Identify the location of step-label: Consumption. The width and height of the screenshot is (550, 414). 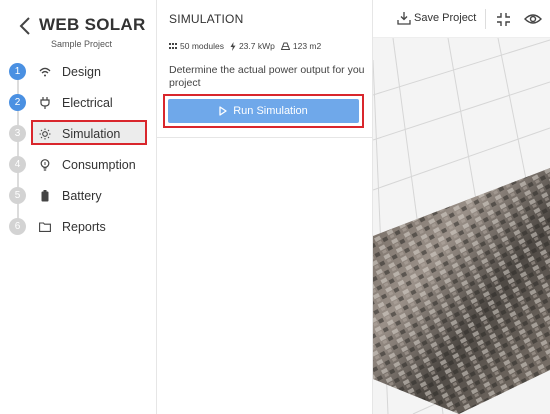
(99, 165).